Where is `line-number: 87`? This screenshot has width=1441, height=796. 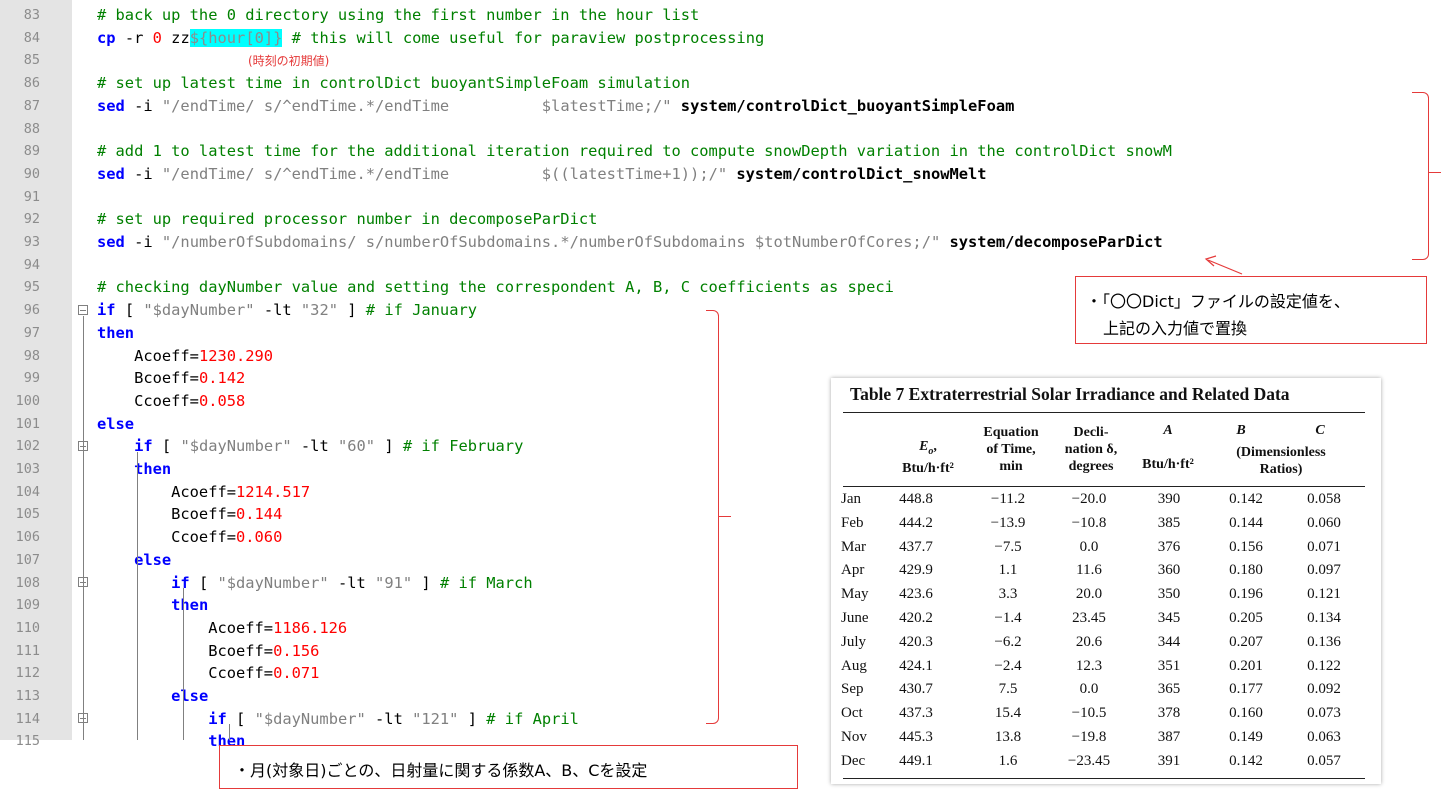 line-number: 87 is located at coordinates (31, 105).